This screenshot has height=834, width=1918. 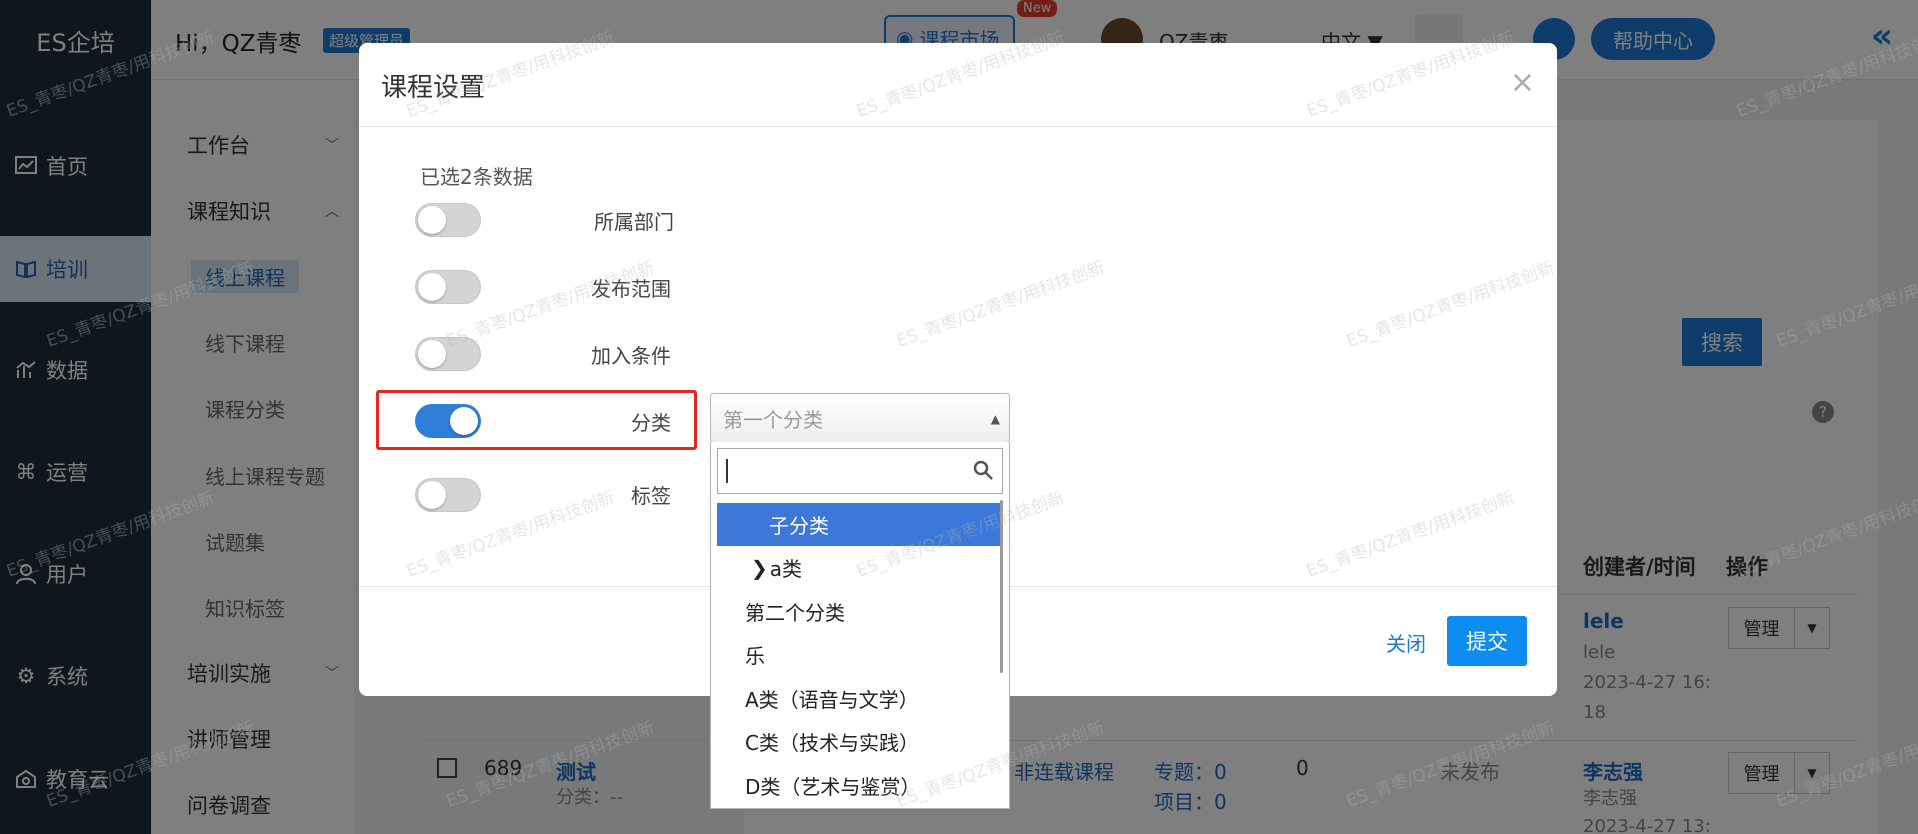 I want to click on close-icon: ×, so click(x=1522, y=82).